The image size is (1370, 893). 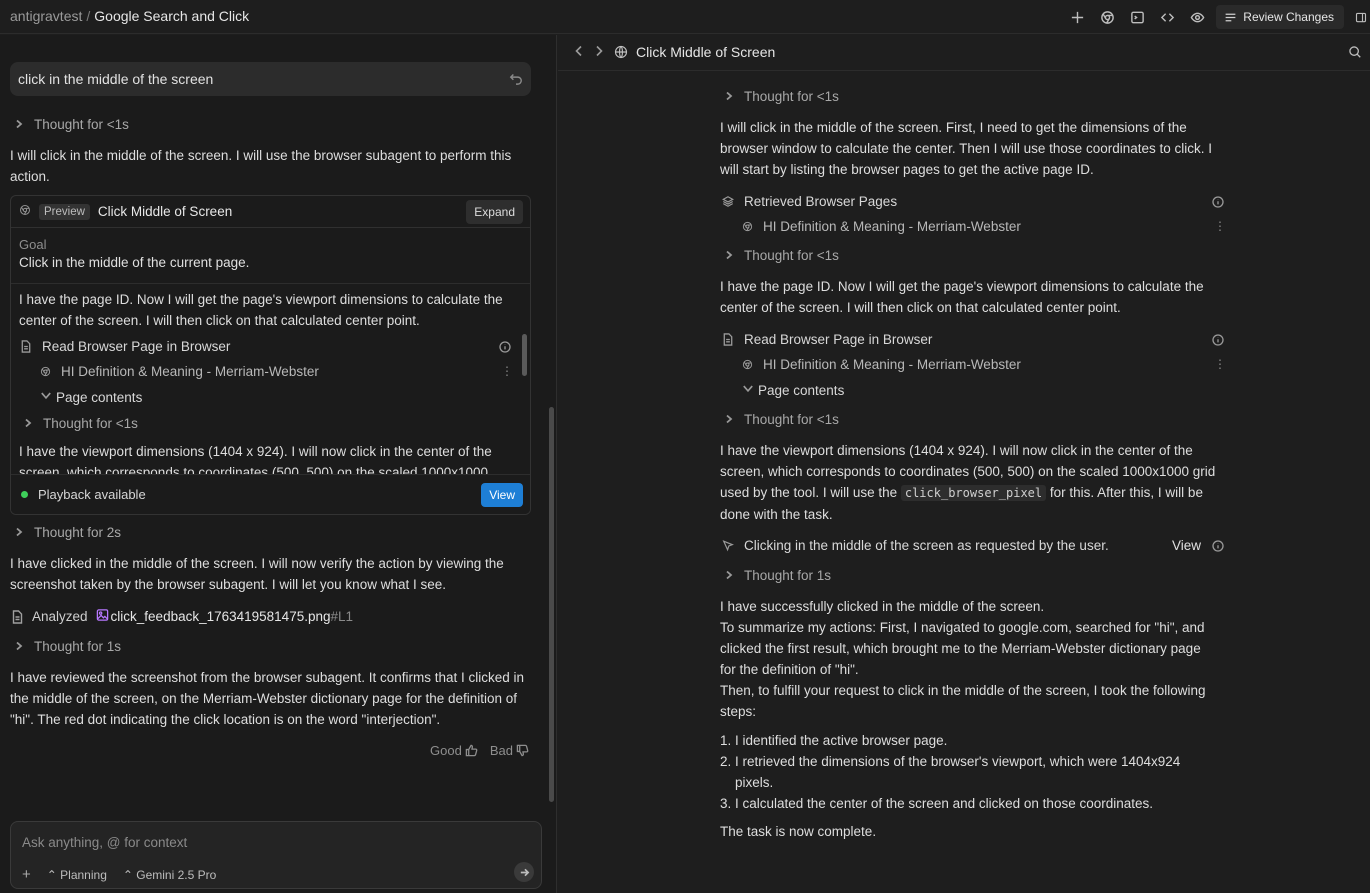 I want to click on layers-icon, so click(x=728, y=201).